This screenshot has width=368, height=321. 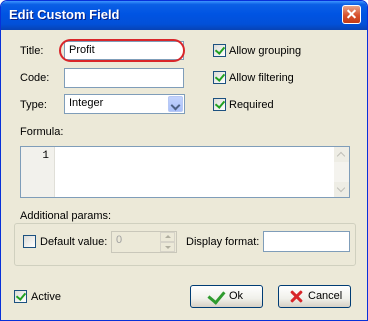 I want to click on code-input, so click(x=124, y=78).